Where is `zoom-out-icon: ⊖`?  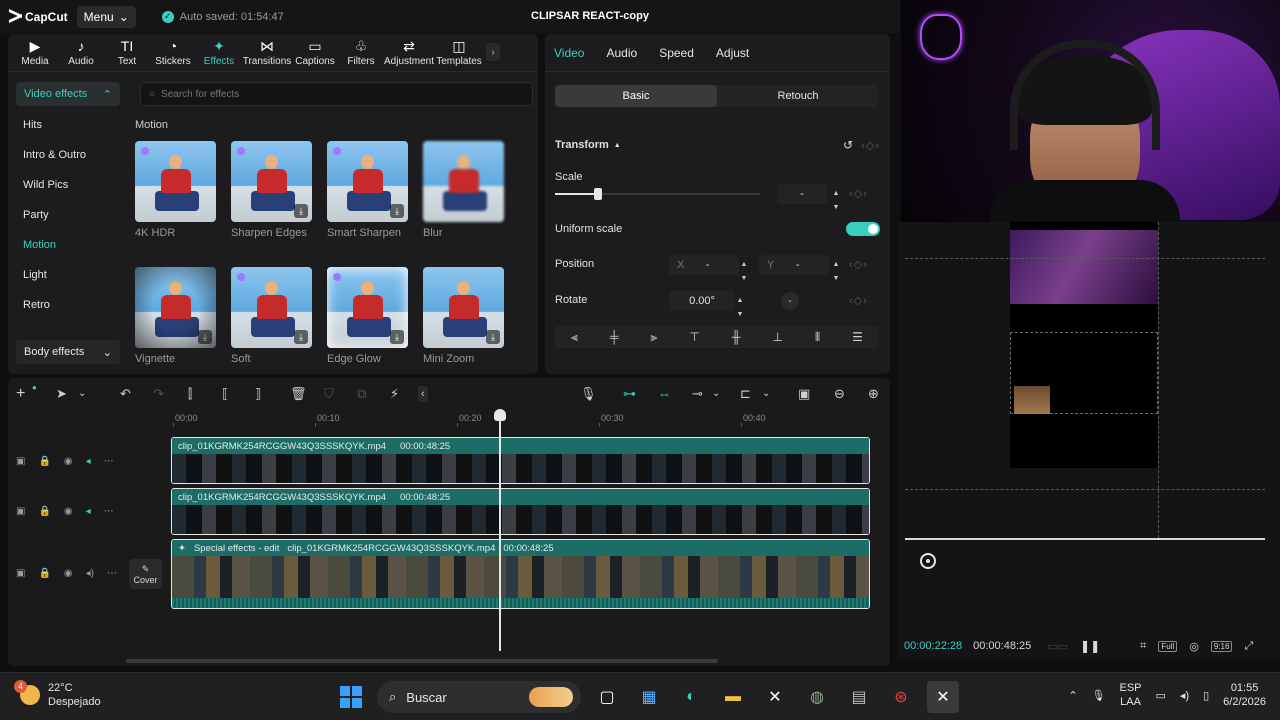 zoom-out-icon: ⊖ is located at coordinates (839, 394).